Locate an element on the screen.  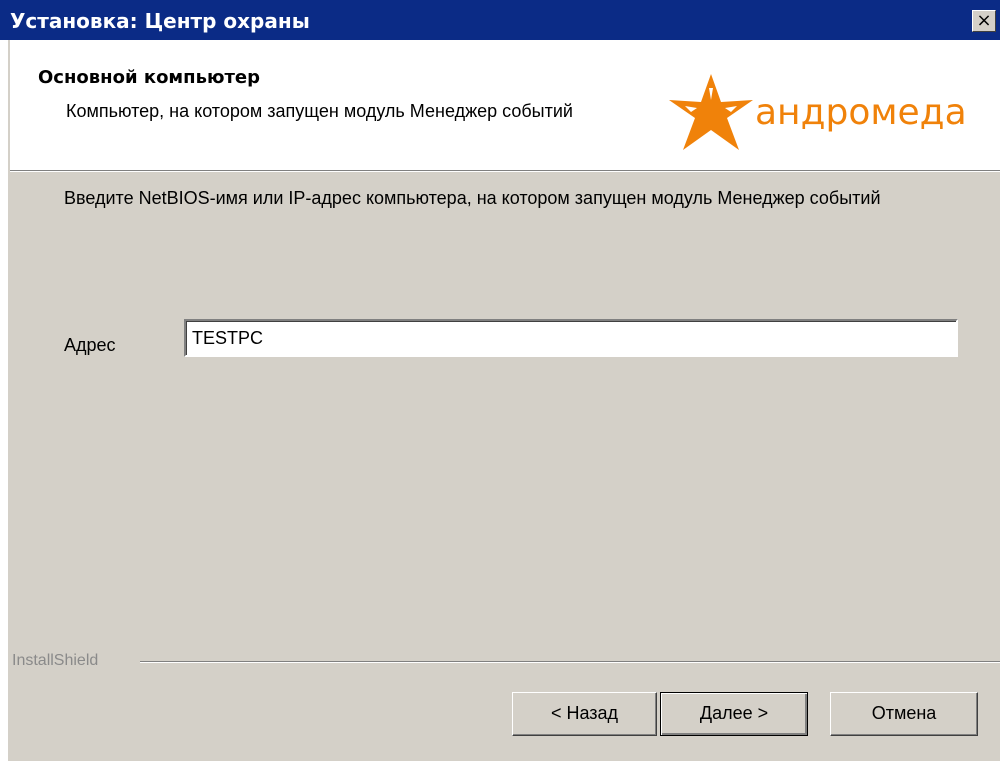
left-edge is located at coordinates (9, 400).